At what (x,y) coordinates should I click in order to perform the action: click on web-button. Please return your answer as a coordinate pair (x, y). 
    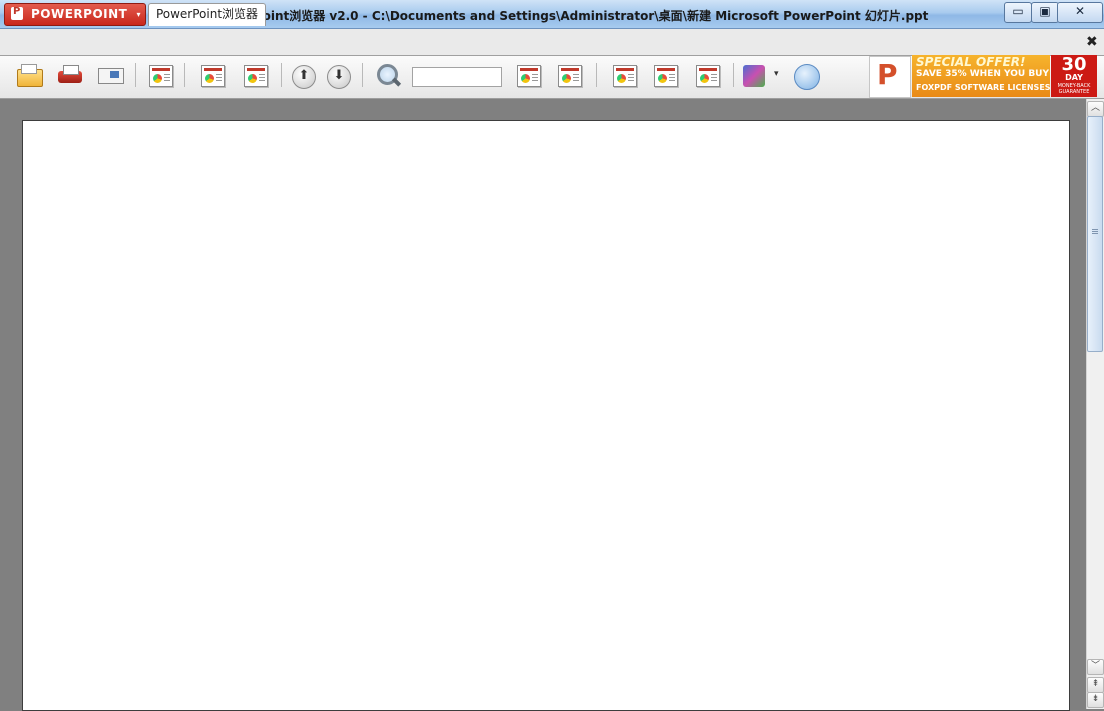
    Looking at the image, I should click on (806, 76).